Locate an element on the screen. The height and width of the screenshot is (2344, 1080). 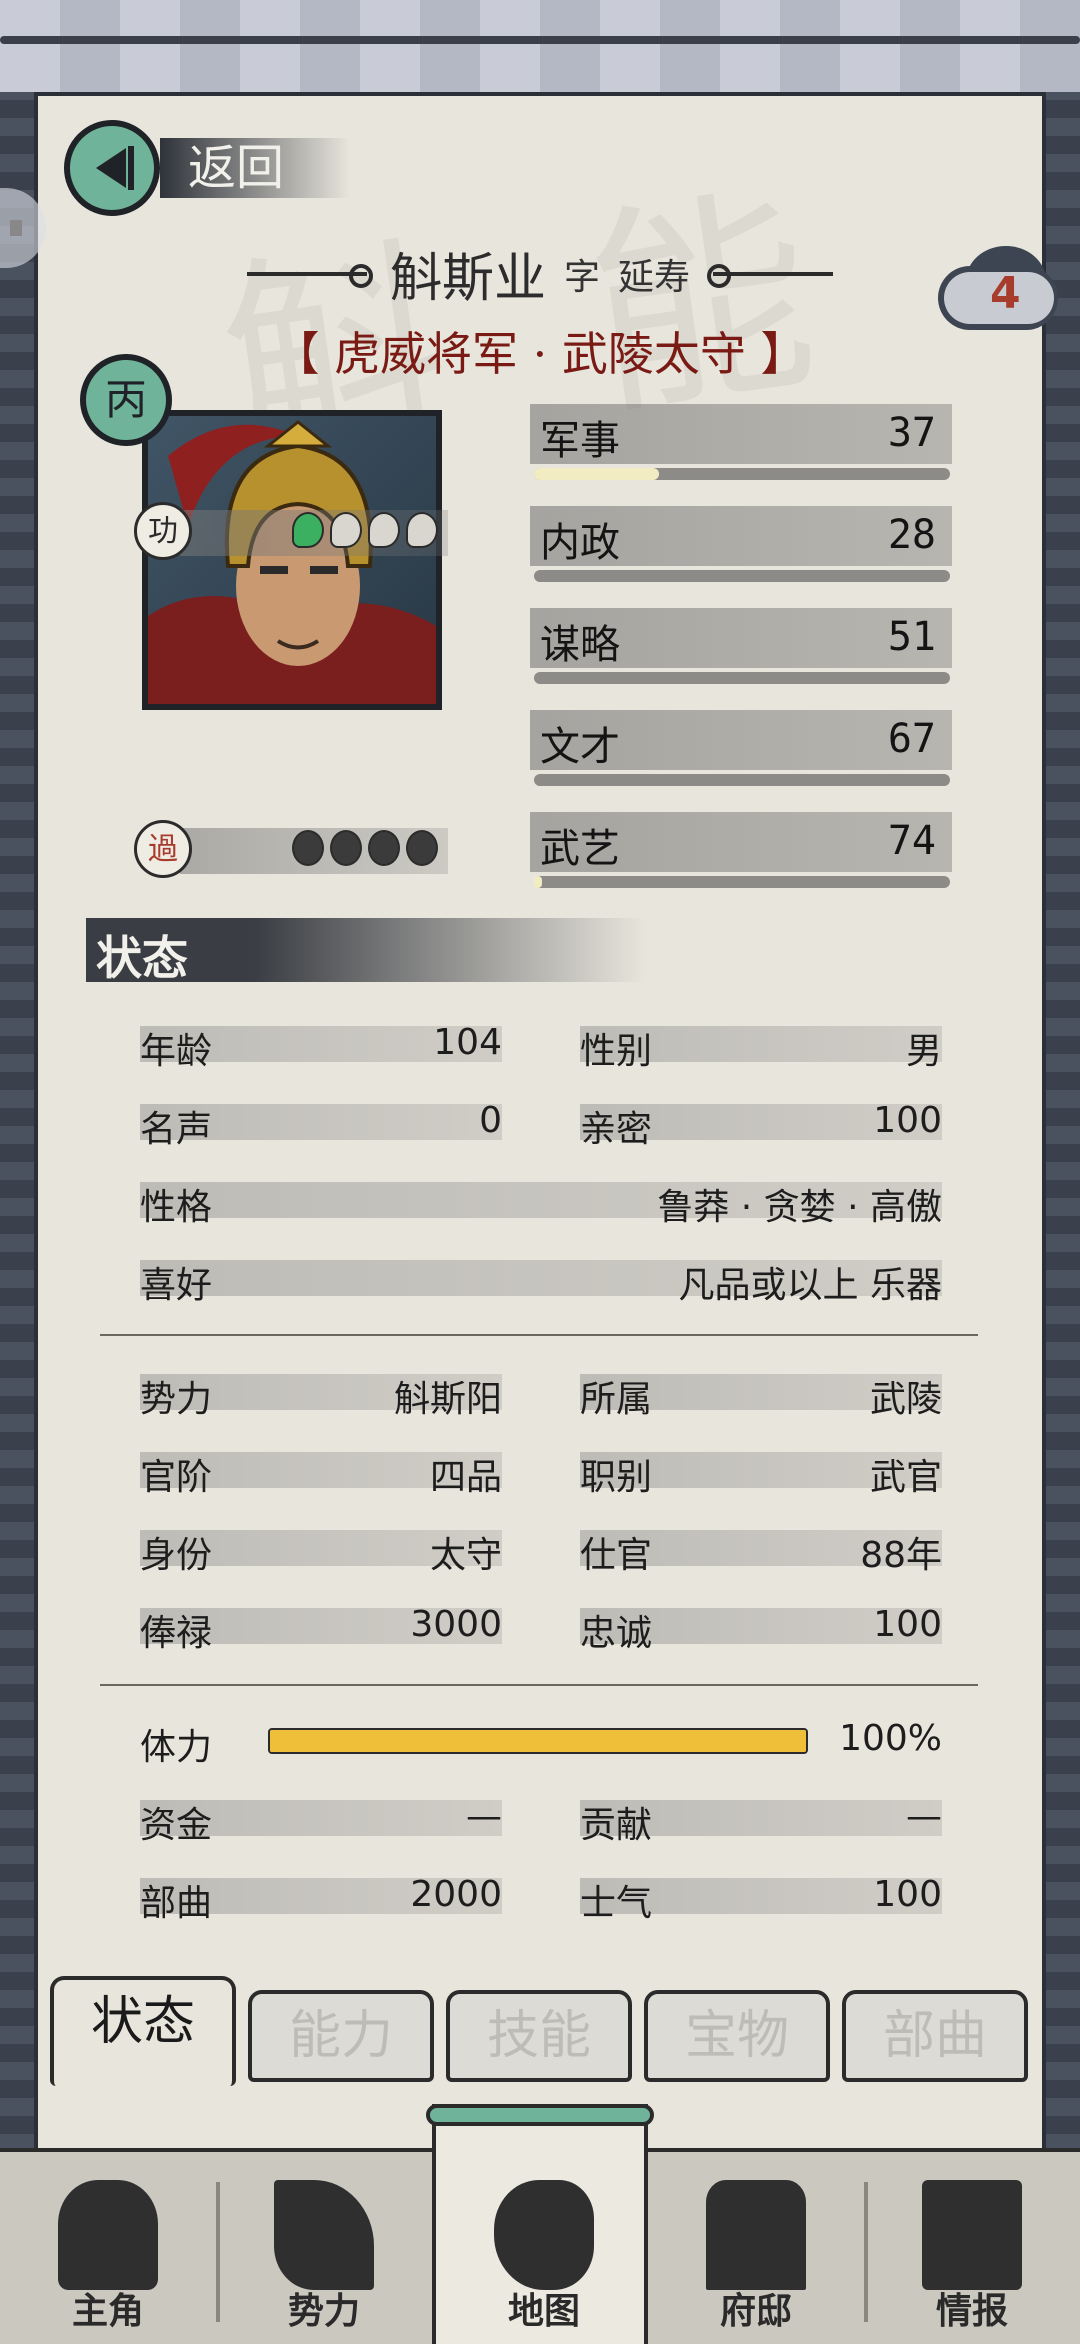
nav-label: 府邸 is located at coordinates (755, 2311).